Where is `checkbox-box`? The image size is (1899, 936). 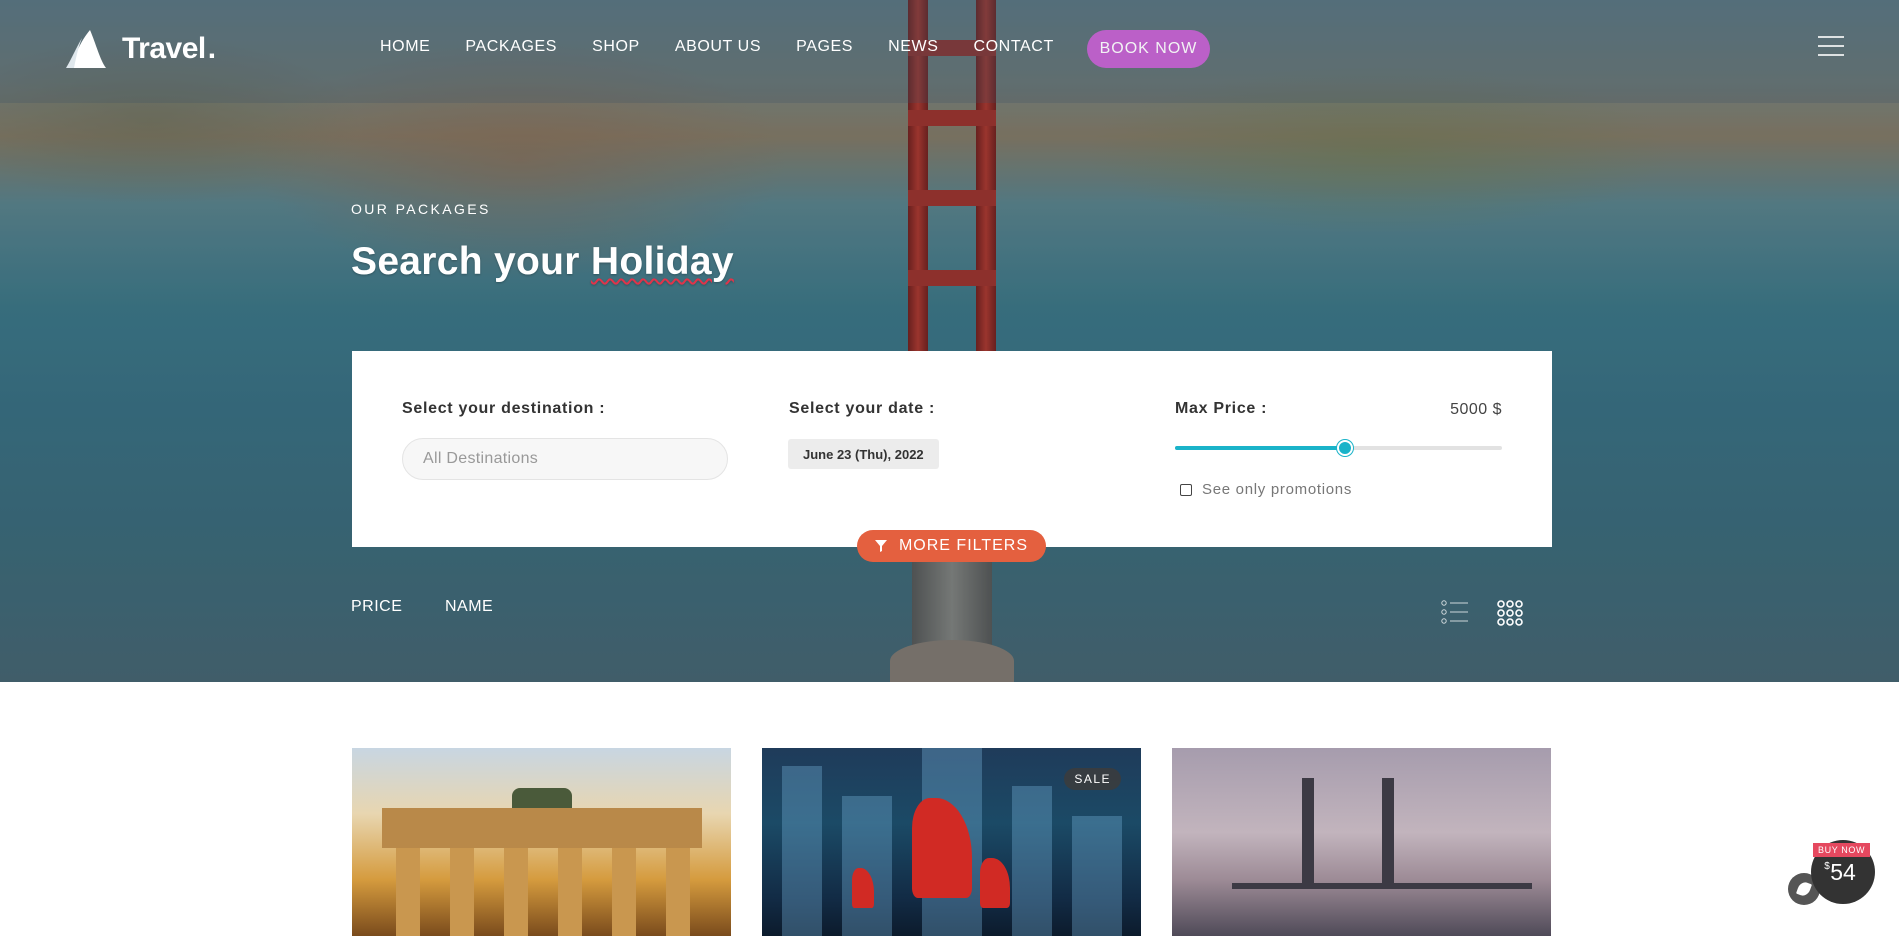
checkbox-box is located at coordinates (1186, 489).